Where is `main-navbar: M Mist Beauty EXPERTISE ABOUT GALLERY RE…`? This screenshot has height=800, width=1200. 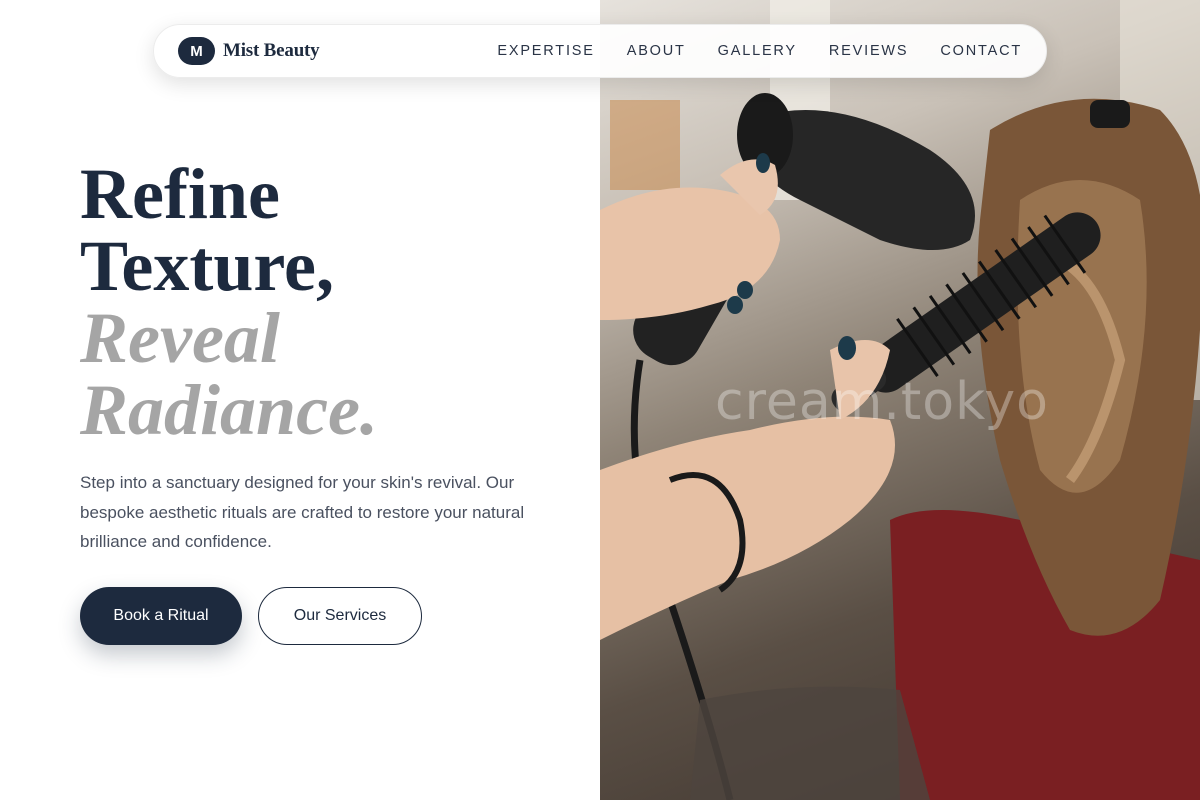
main-navbar: M Mist Beauty EXPERTISE ABOUT GALLERY RE… is located at coordinates (600, 51).